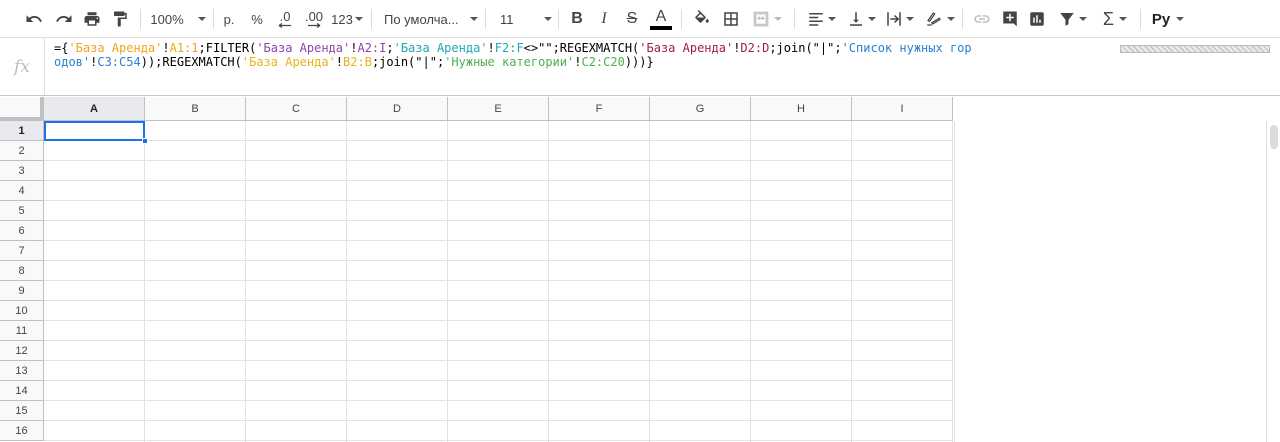  Describe the element at coordinates (702, 19) in the screenshot. I see `fill-color-icon` at that location.